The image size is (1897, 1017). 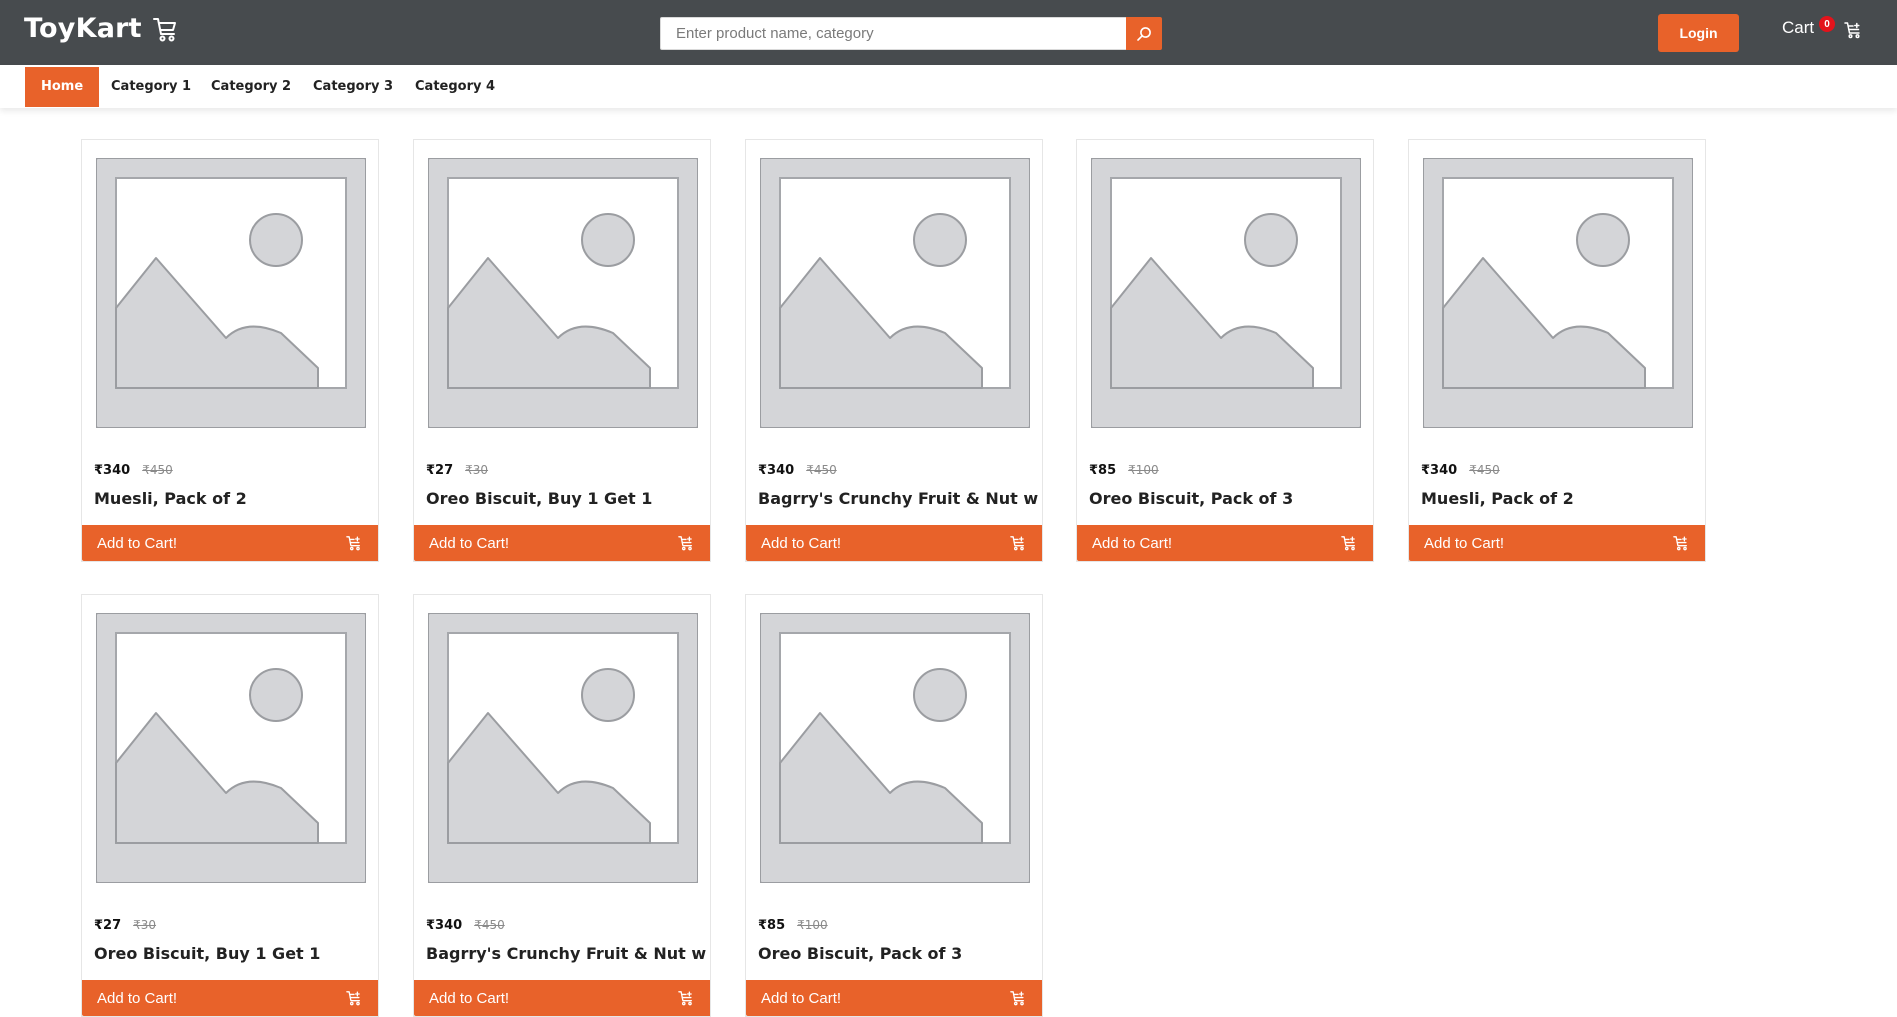 What do you see at coordinates (893, 33) in the screenshot?
I see `search-input` at bounding box center [893, 33].